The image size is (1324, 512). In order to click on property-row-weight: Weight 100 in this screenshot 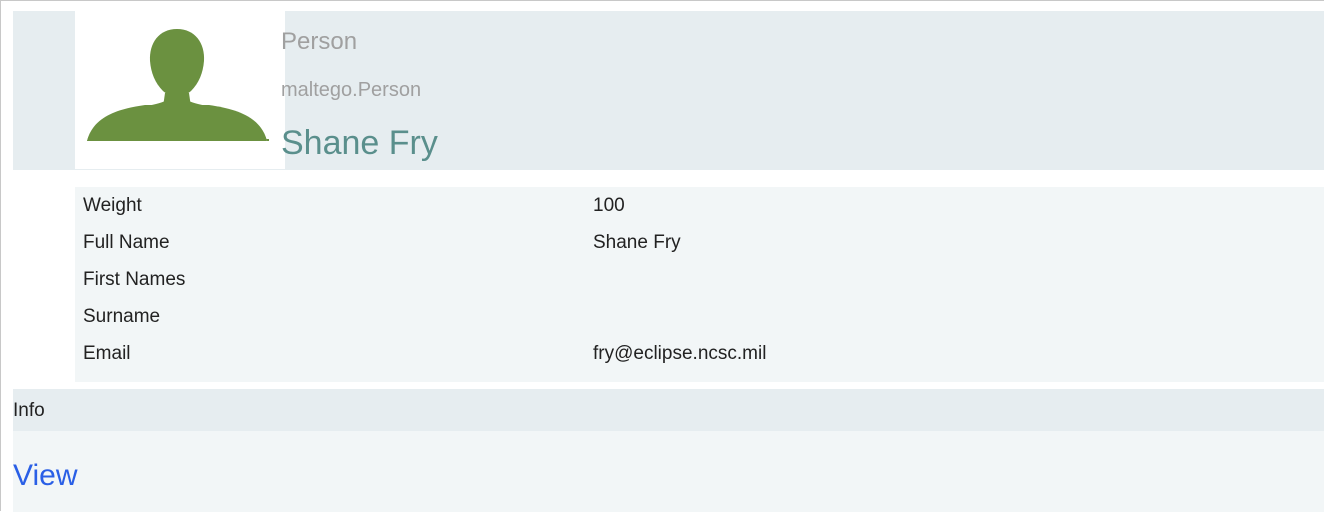, I will do `click(699, 205)`.